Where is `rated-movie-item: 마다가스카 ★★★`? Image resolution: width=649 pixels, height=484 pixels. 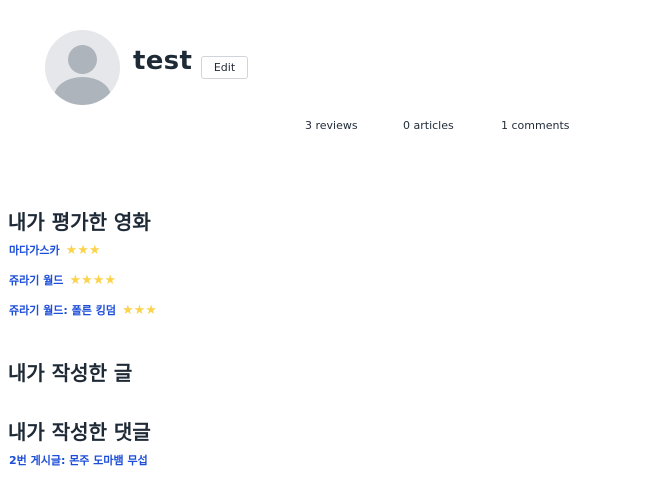
rated-movie-item: 마다가스카 ★★★ is located at coordinates (55, 250).